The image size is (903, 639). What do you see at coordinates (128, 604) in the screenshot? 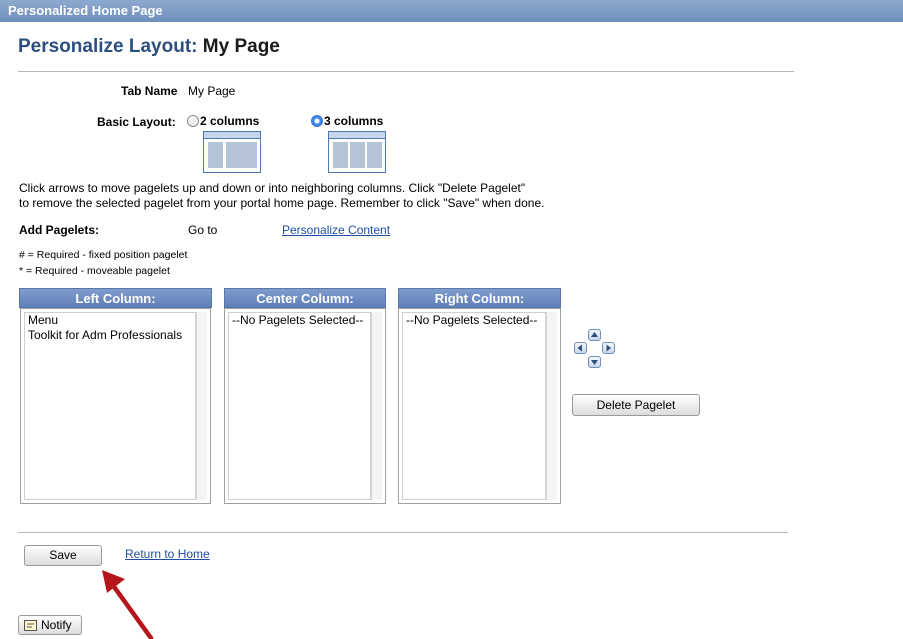
I see `red-arrow-icon` at bounding box center [128, 604].